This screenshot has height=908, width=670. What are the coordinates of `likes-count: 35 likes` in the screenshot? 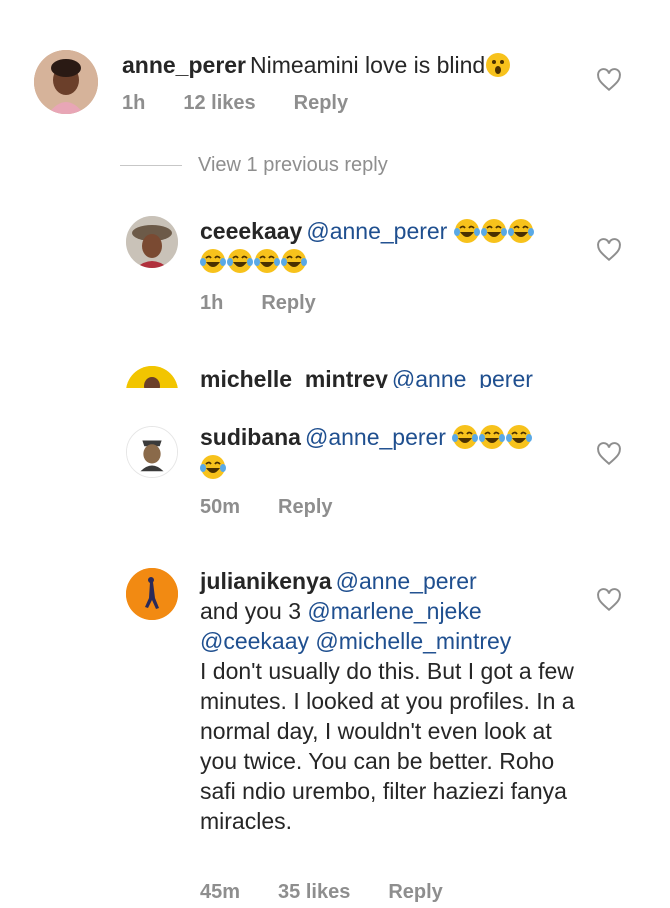 It's located at (314, 892).